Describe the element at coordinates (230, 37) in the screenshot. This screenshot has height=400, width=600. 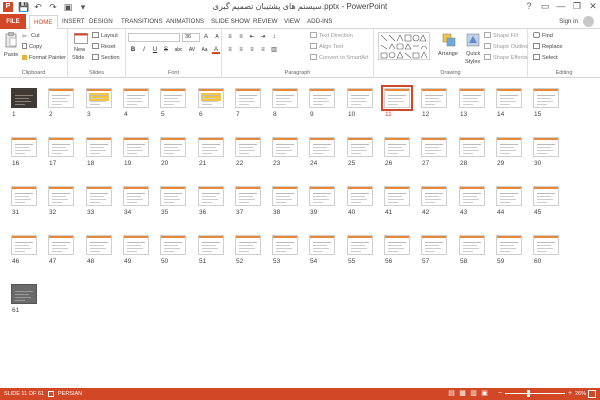
I see `bullets-icon: ≡` at that location.